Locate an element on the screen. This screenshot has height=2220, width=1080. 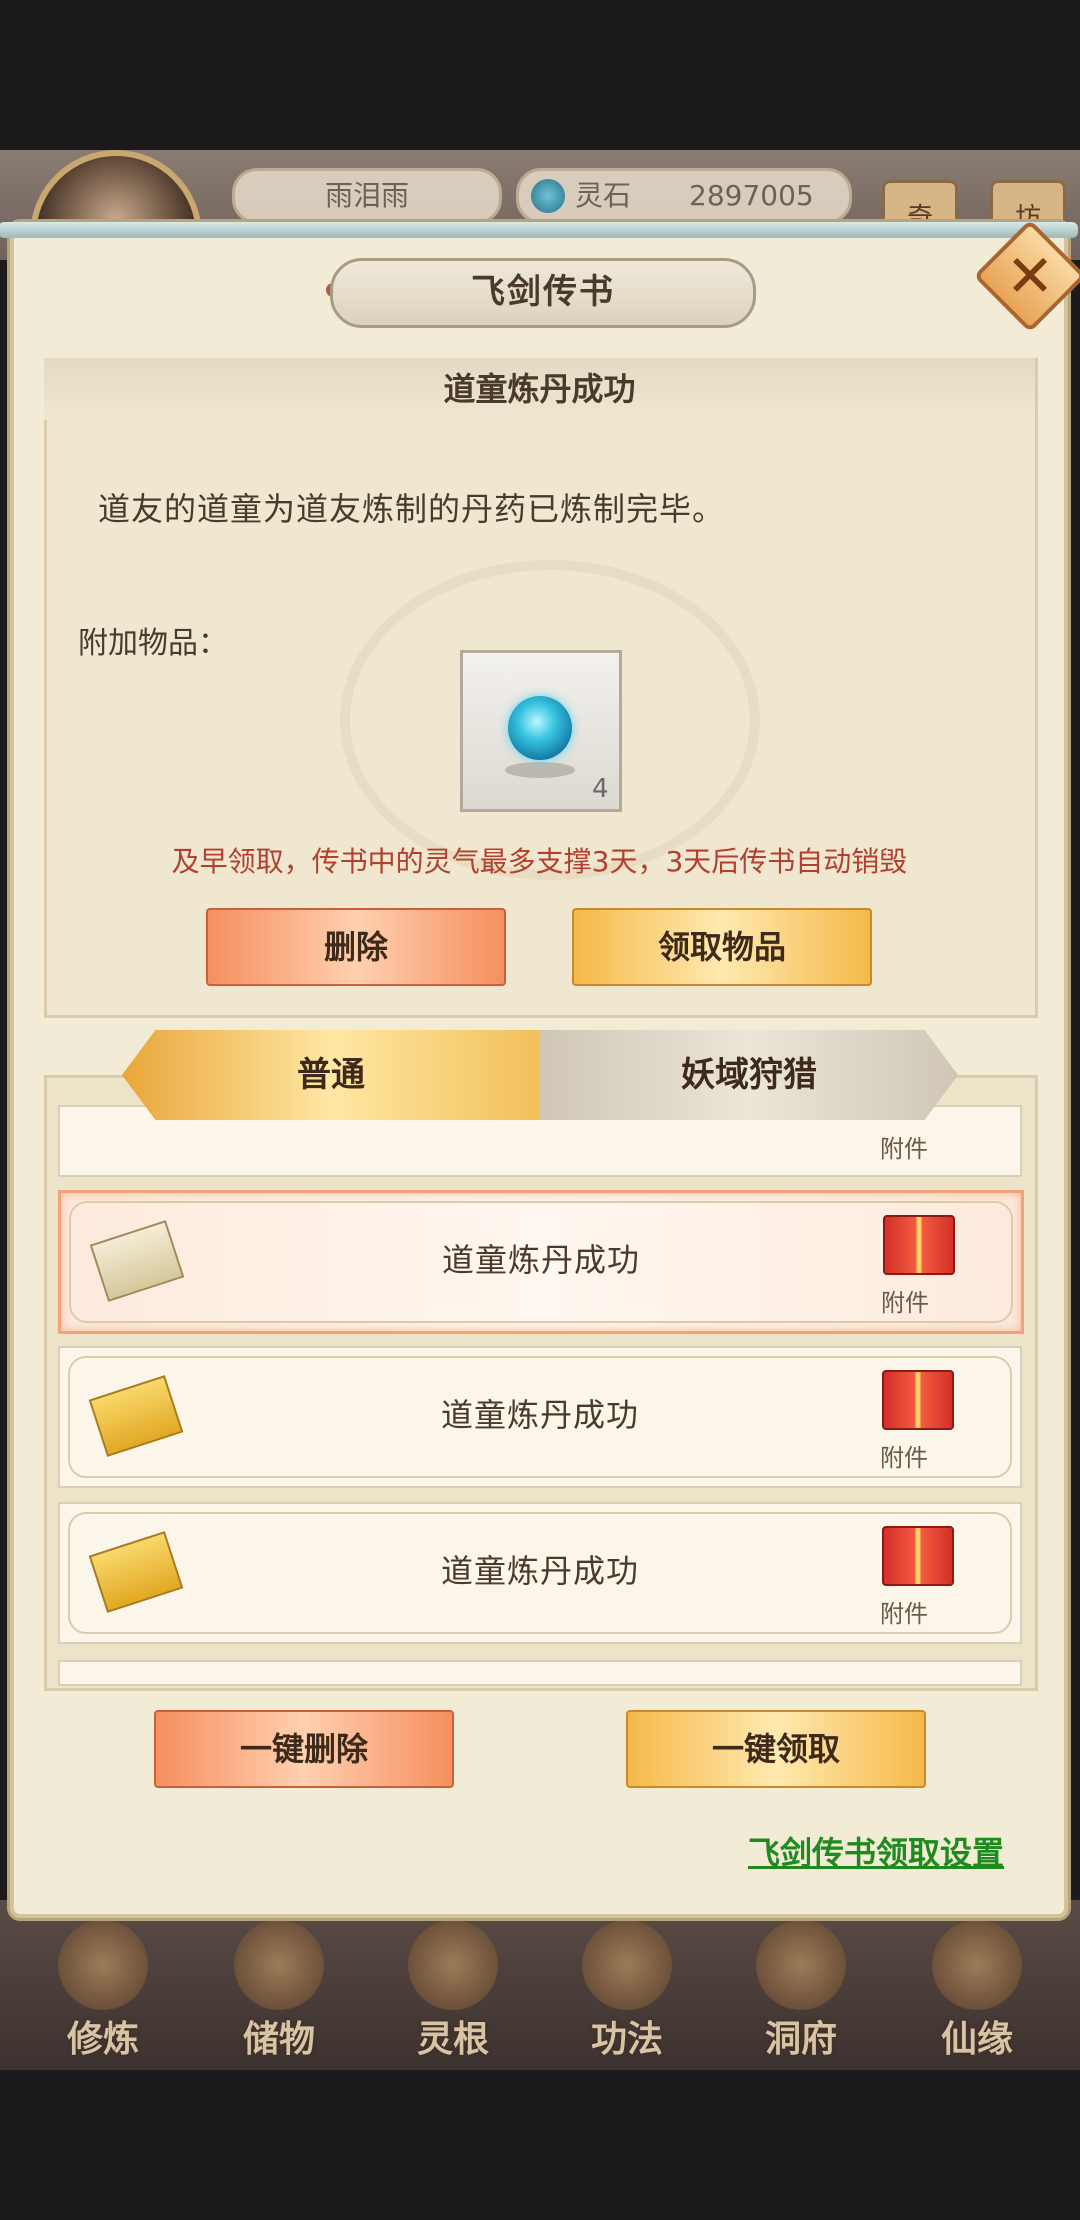
mail-title: 道童炼丹成功 is located at coordinates (539, 389).